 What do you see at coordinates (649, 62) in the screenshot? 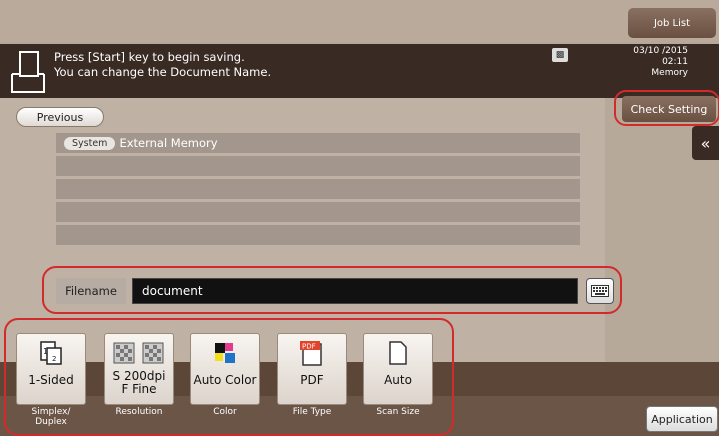
I see `date-time-readout: 03/10 /2015 02:11 Memory` at bounding box center [649, 62].